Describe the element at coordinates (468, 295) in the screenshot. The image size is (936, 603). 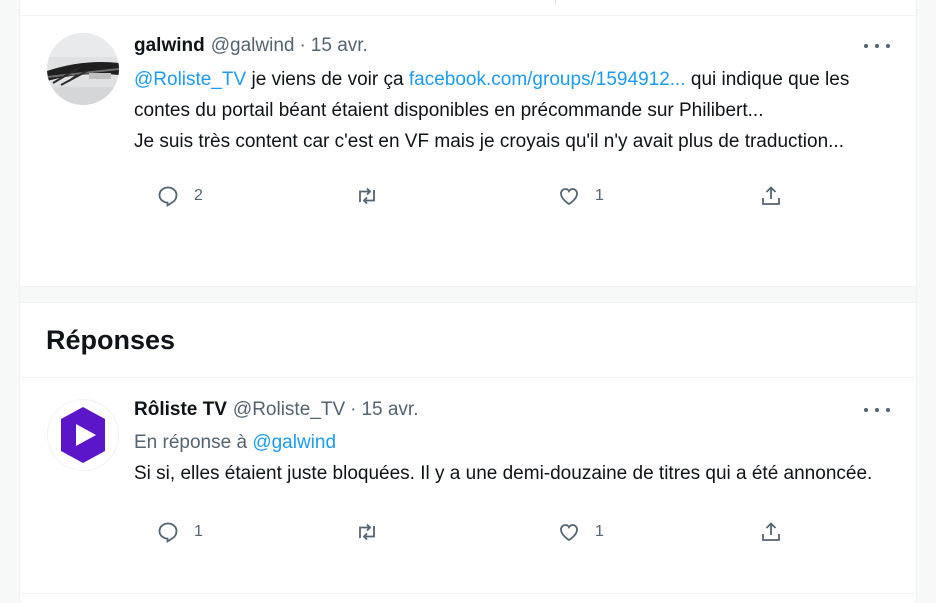
I see `section-separator` at that location.